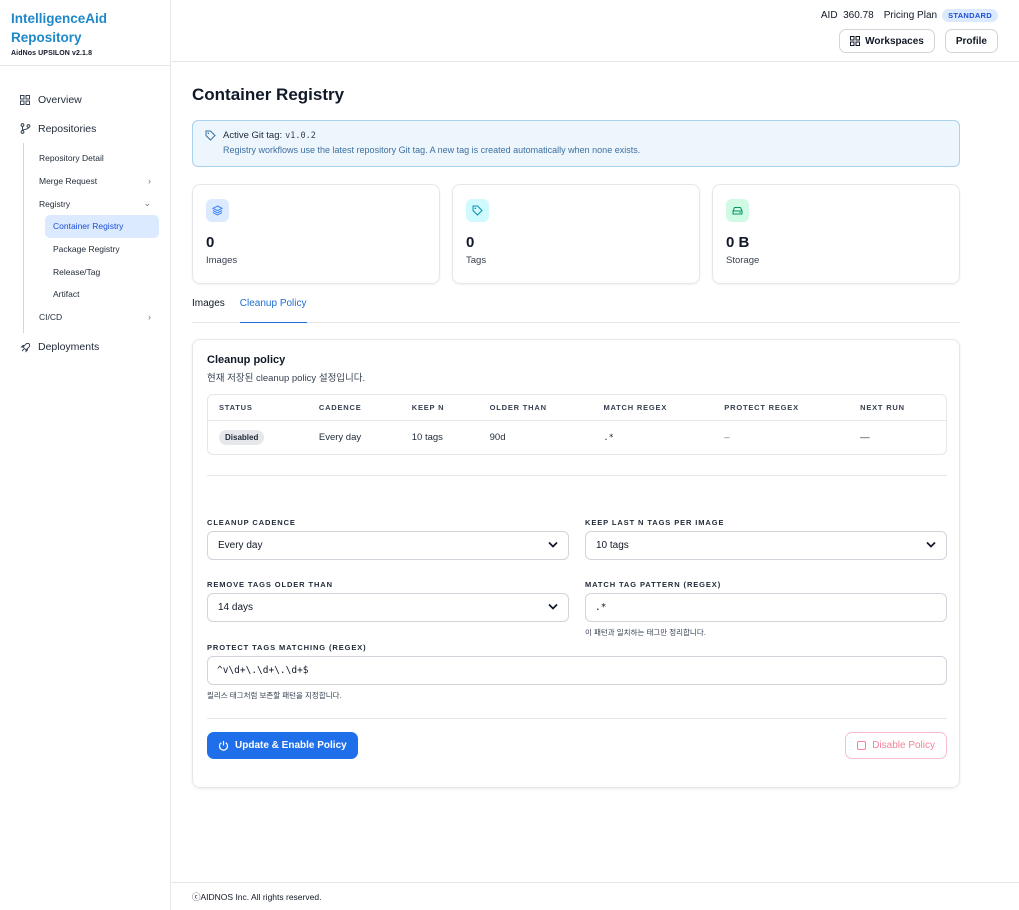 This screenshot has width=1019, height=910. I want to click on sidebar-item-deployments: Deployments, so click(85, 347).